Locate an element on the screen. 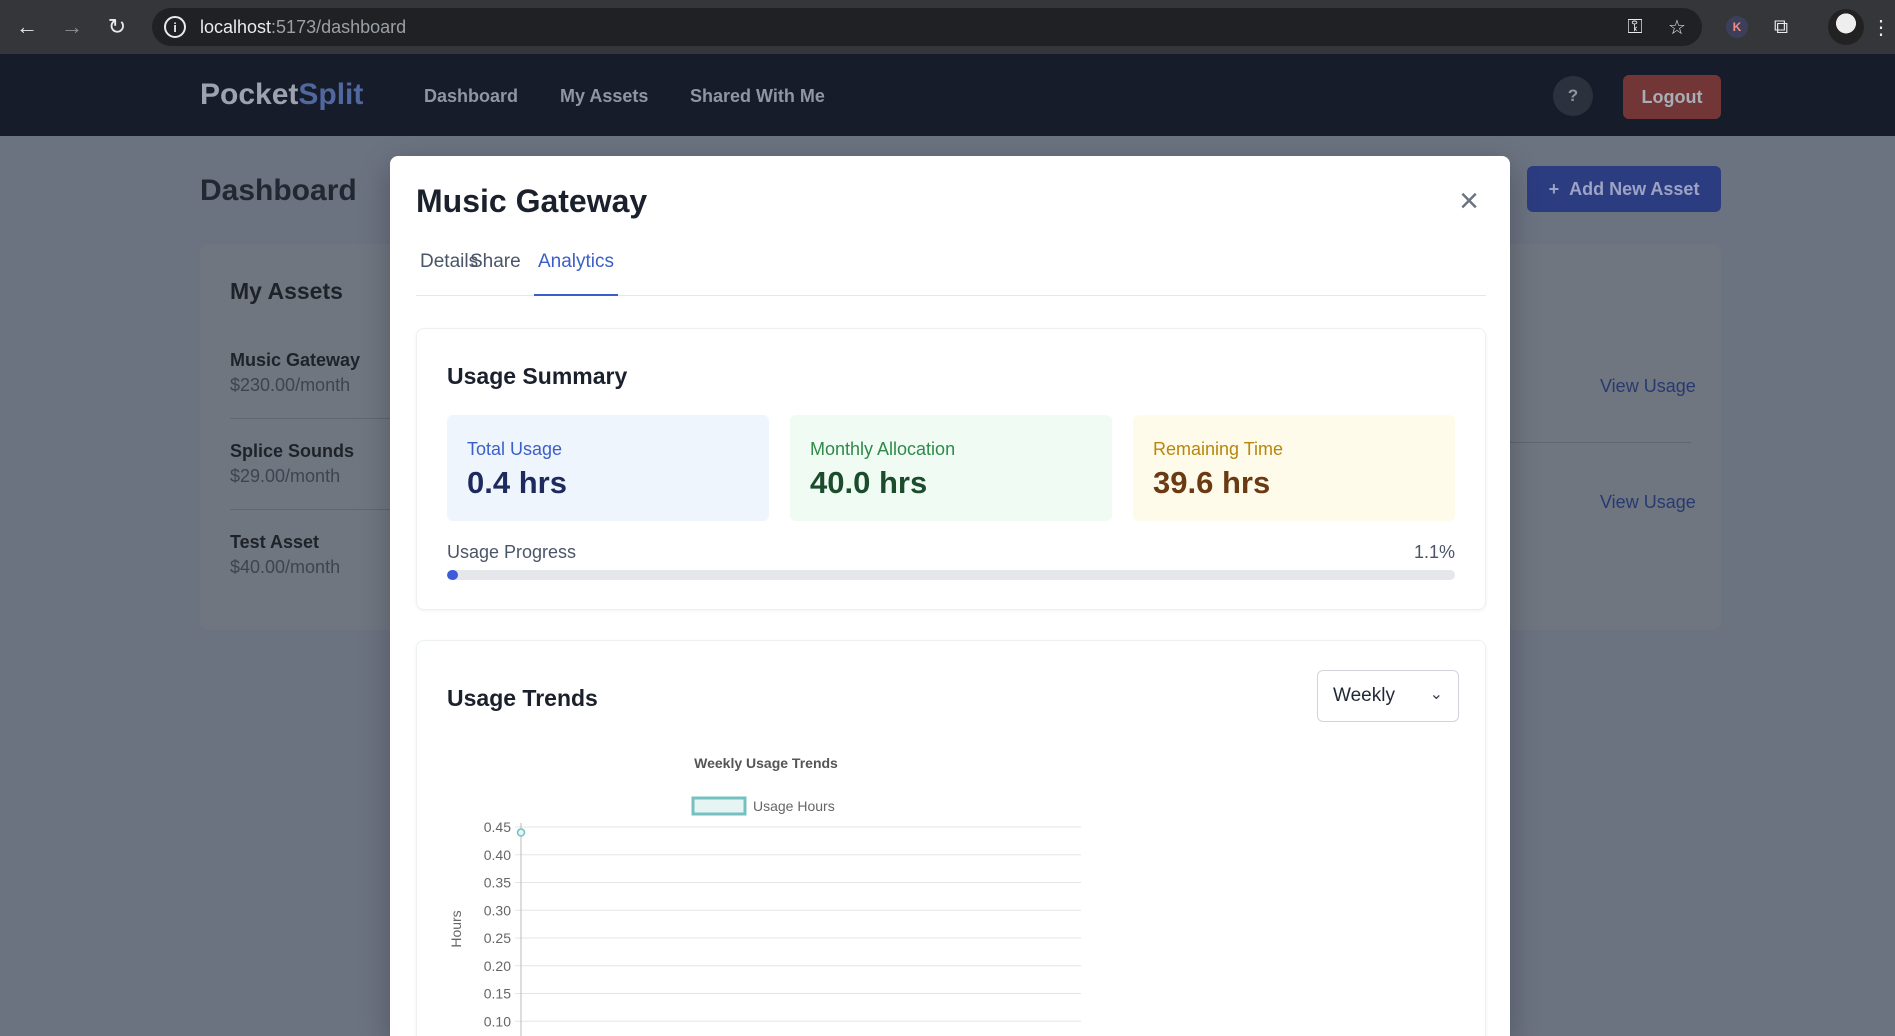 The width and height of the screenshot is (1895, 1036). url-text: localhost:5173/dashboard is located at coordinates (303, 27).